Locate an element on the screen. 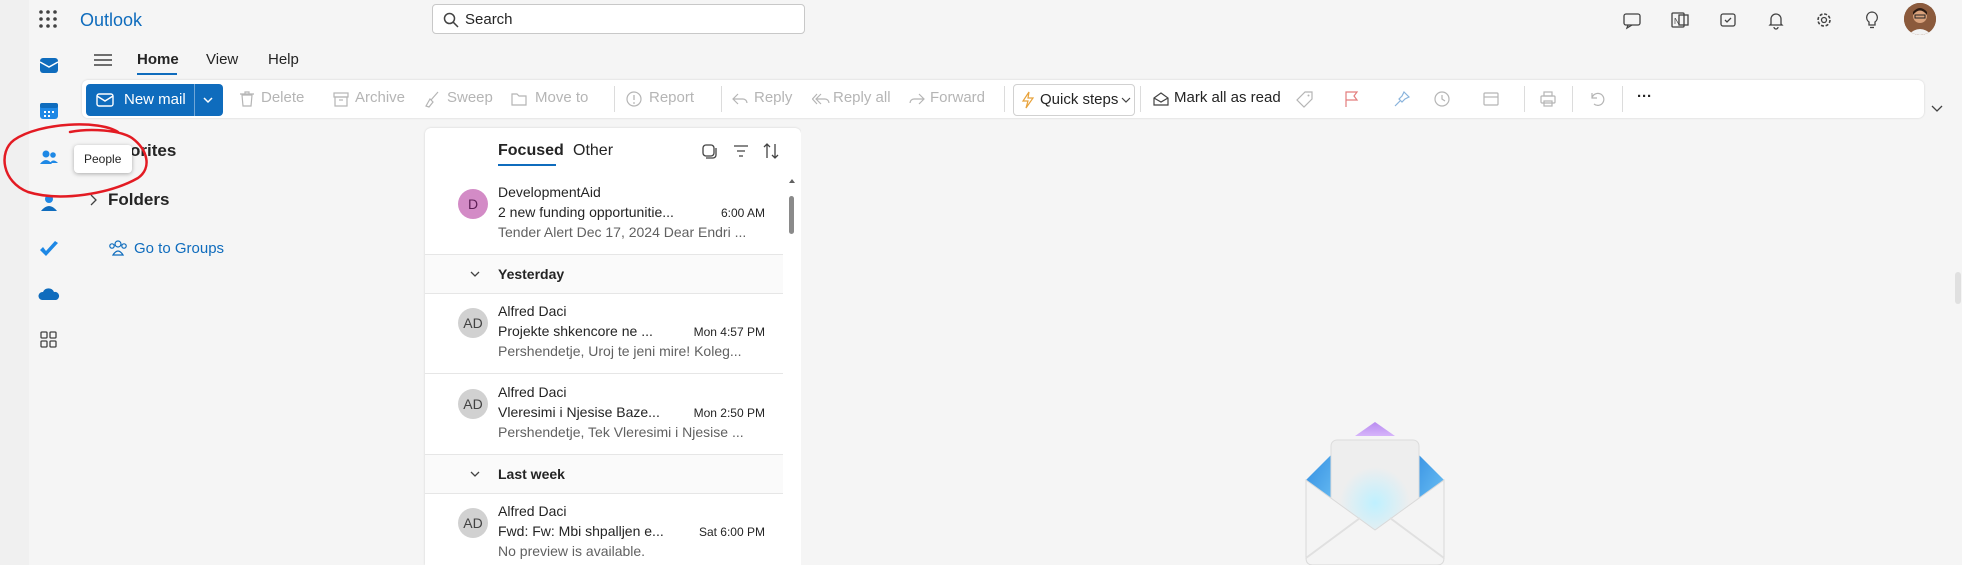 This screenshot has width=1962, height=565. filter-icon is located at coordinates (741, 151).